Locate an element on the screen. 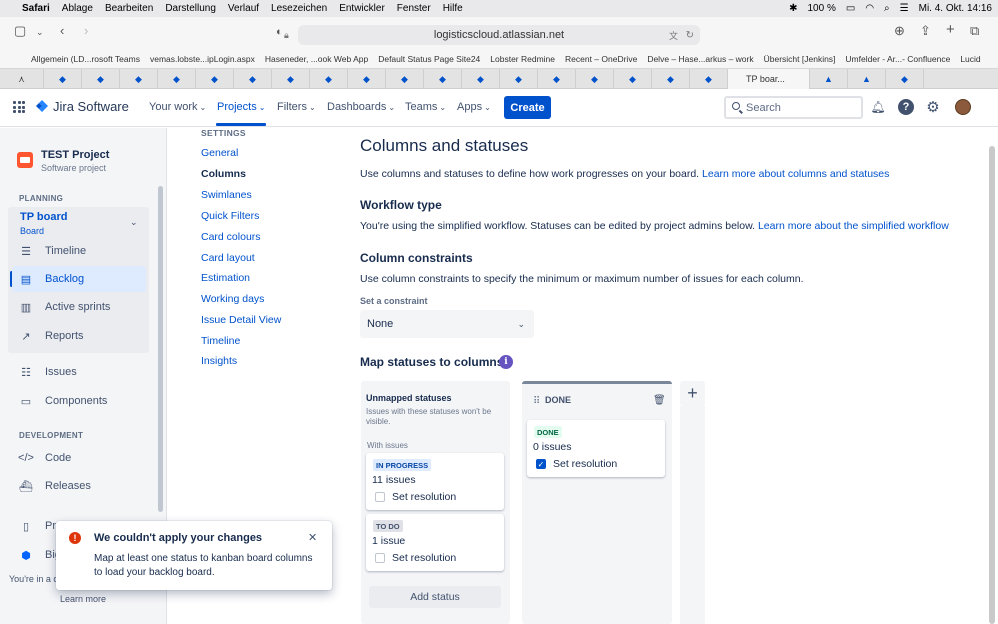  sidebar-item-timeline: ☰ Timeline is located at coordinates (83, 251).